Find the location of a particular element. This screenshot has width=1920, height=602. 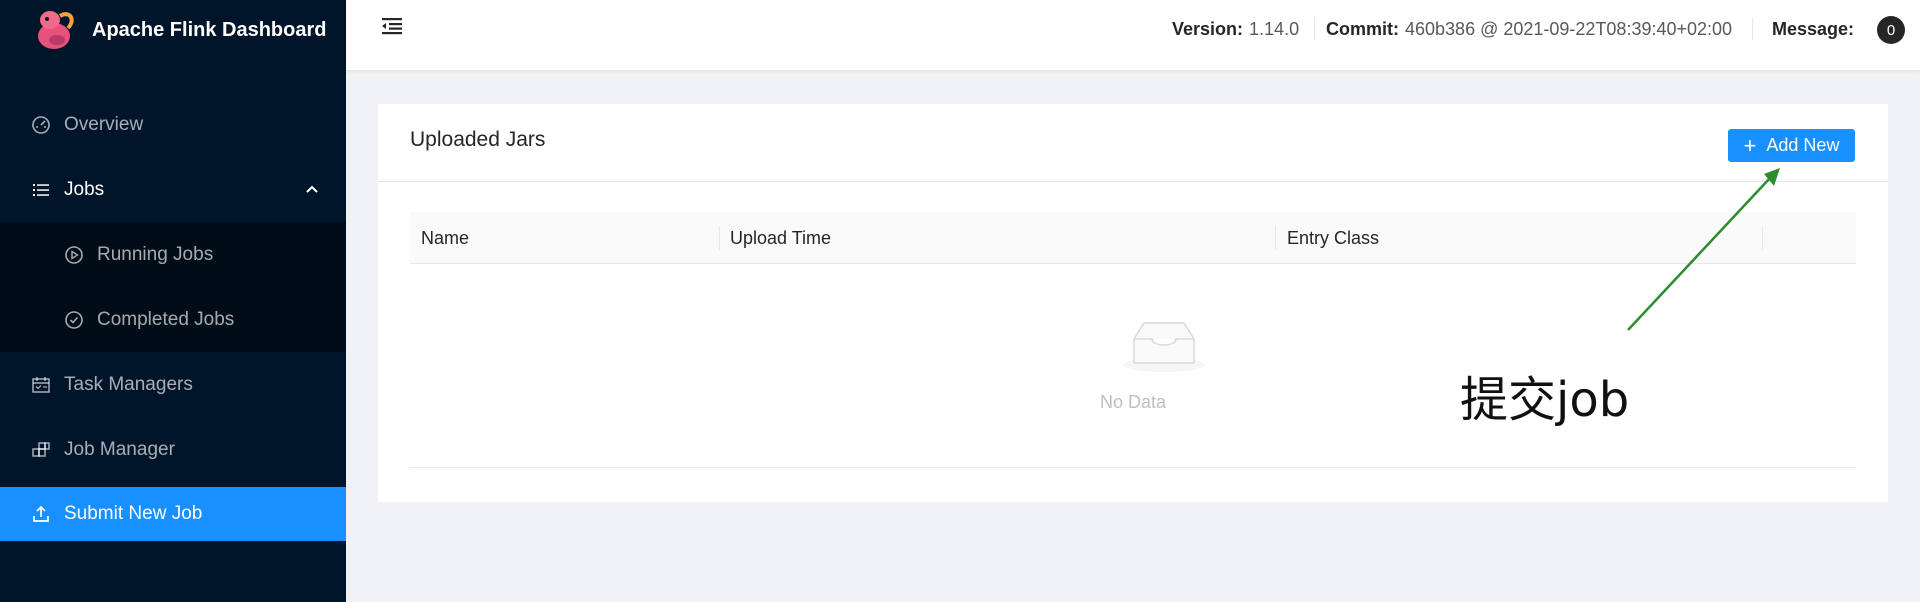

annotation-text: 提交job is located at coordinates (1545, 400).